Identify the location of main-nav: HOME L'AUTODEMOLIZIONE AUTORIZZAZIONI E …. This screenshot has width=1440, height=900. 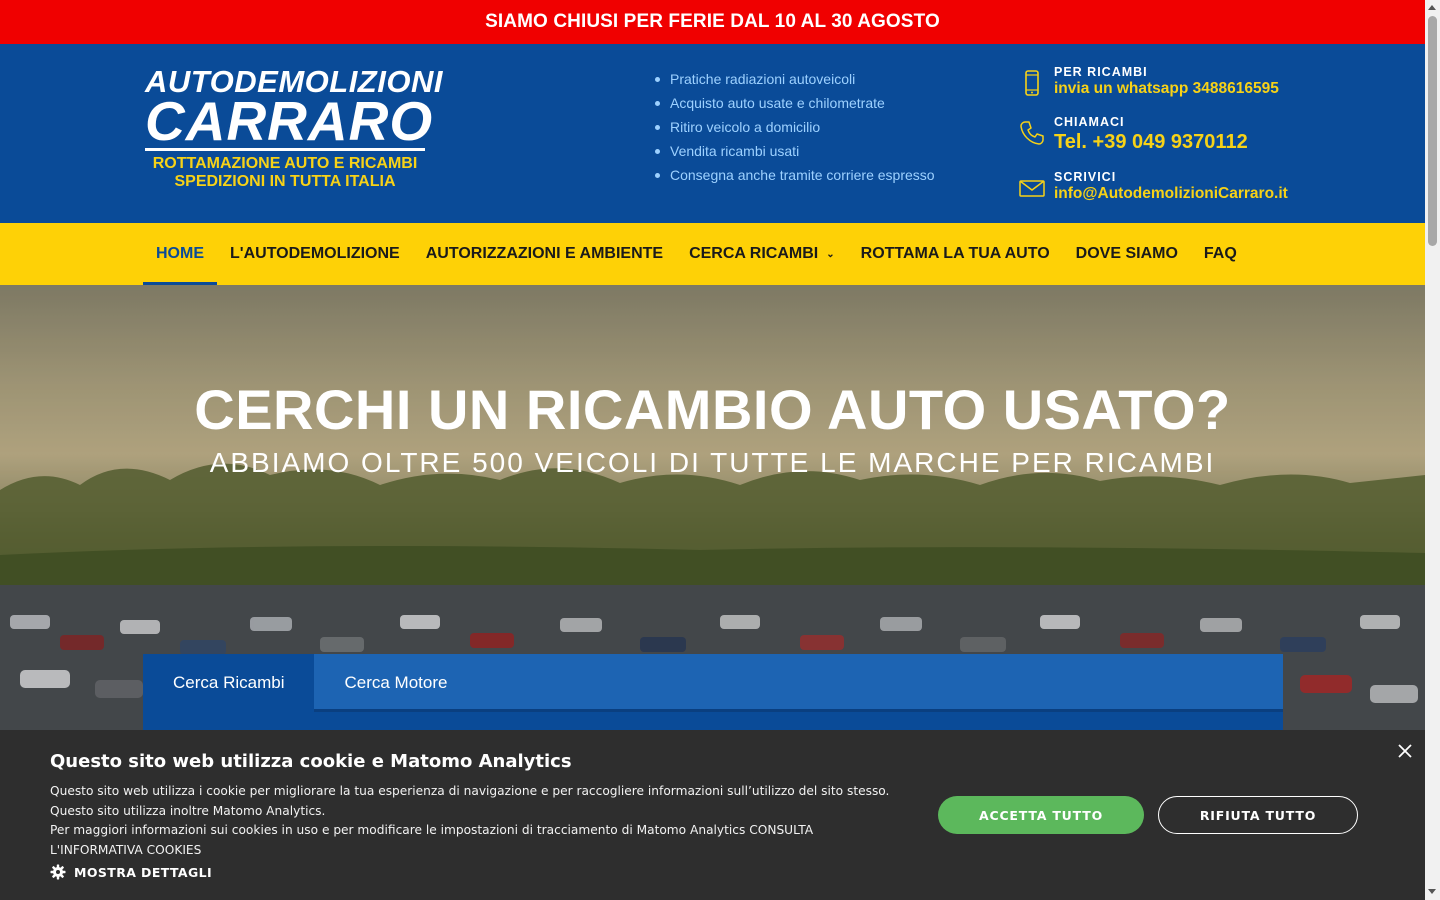
(712, 254).